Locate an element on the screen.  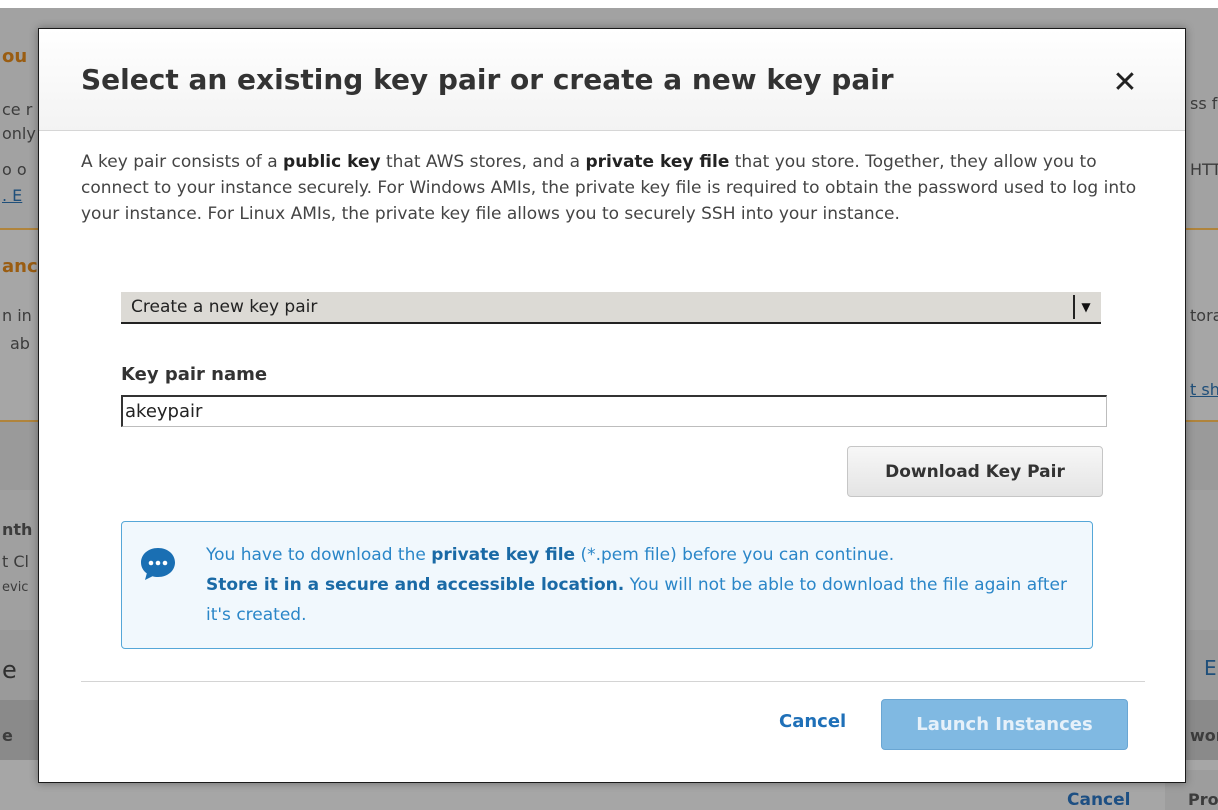
footer-divider is located at coordinates (613, 681).